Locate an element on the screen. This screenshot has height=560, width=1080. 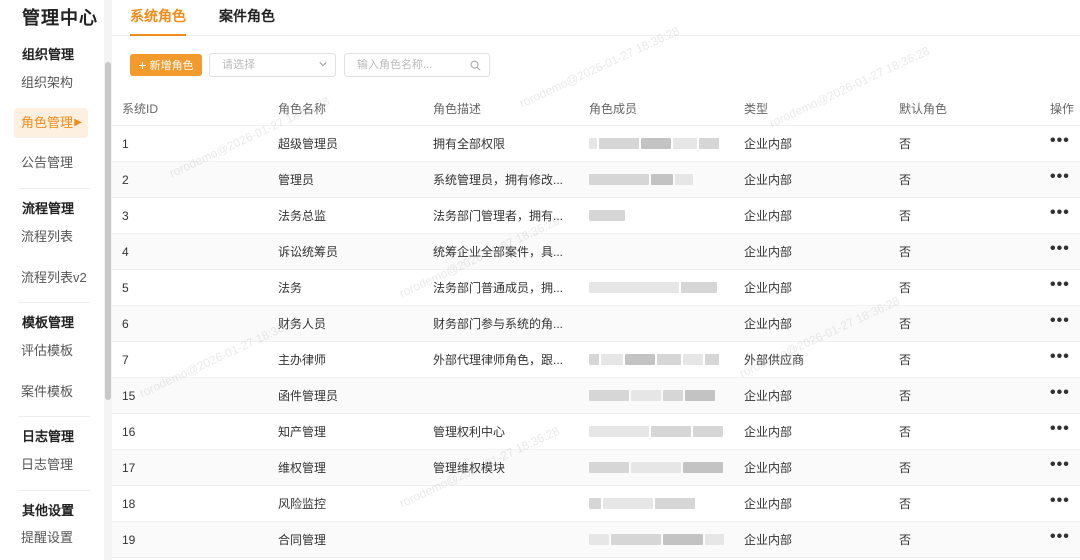
table-row: 7 主办律师 外部代理律师角色，跟... 外部供应商 否 ••• is located at coordinates (596, 360).